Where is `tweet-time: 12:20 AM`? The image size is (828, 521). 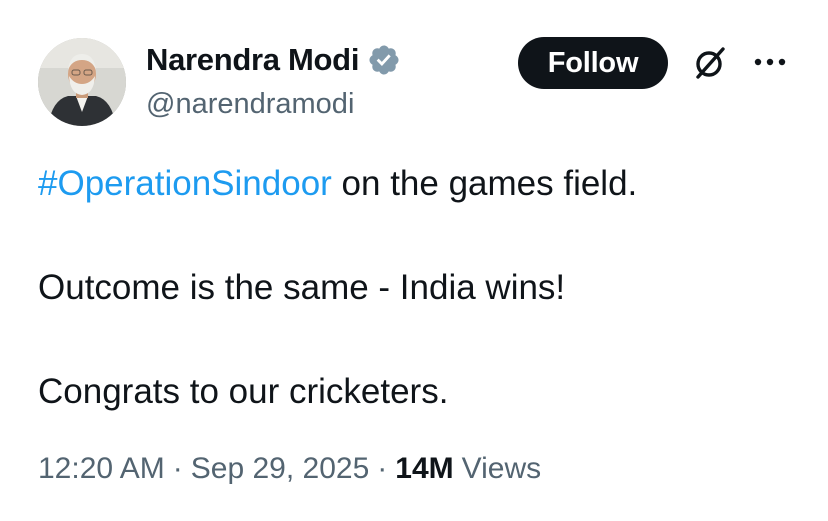 tweet-time: 12:20 AM is located at coordinates (101, 469).